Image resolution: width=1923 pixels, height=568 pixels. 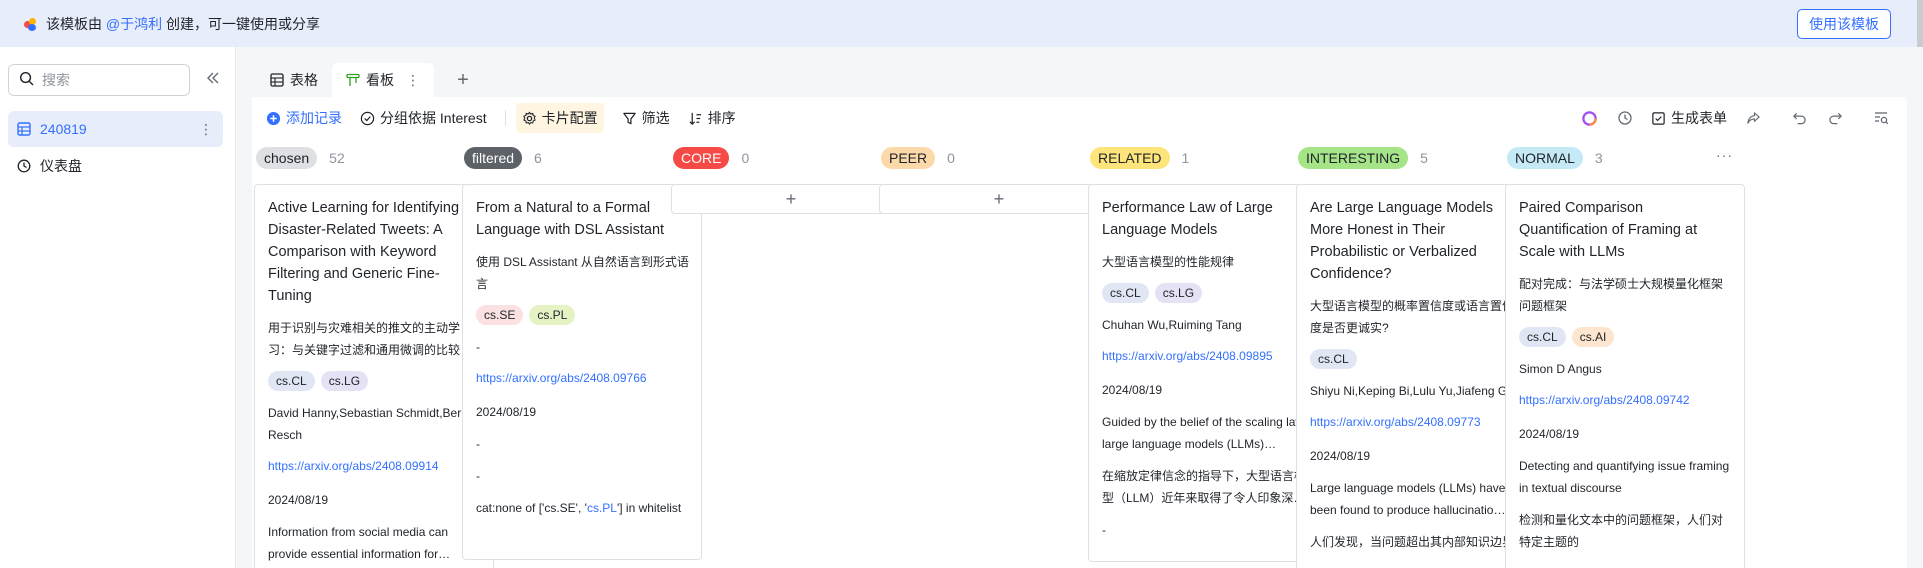 I want to click on tab-label: 表格, so click(x=304, y=80).